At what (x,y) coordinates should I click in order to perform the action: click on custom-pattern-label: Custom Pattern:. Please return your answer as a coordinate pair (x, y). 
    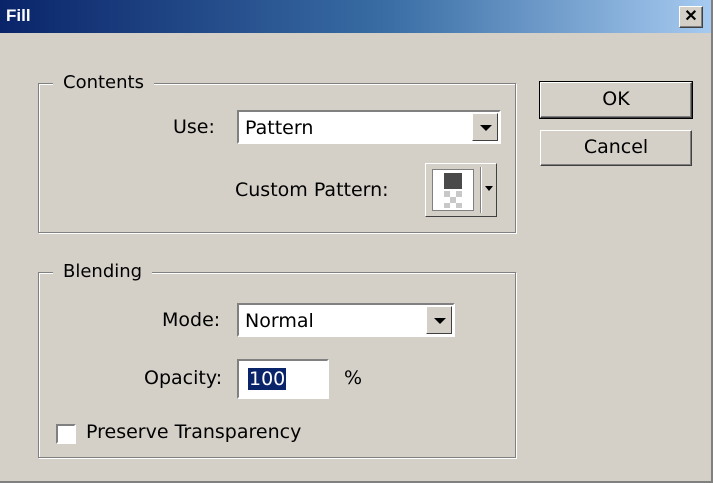
    Looking at the image, I should click on (312, 190).